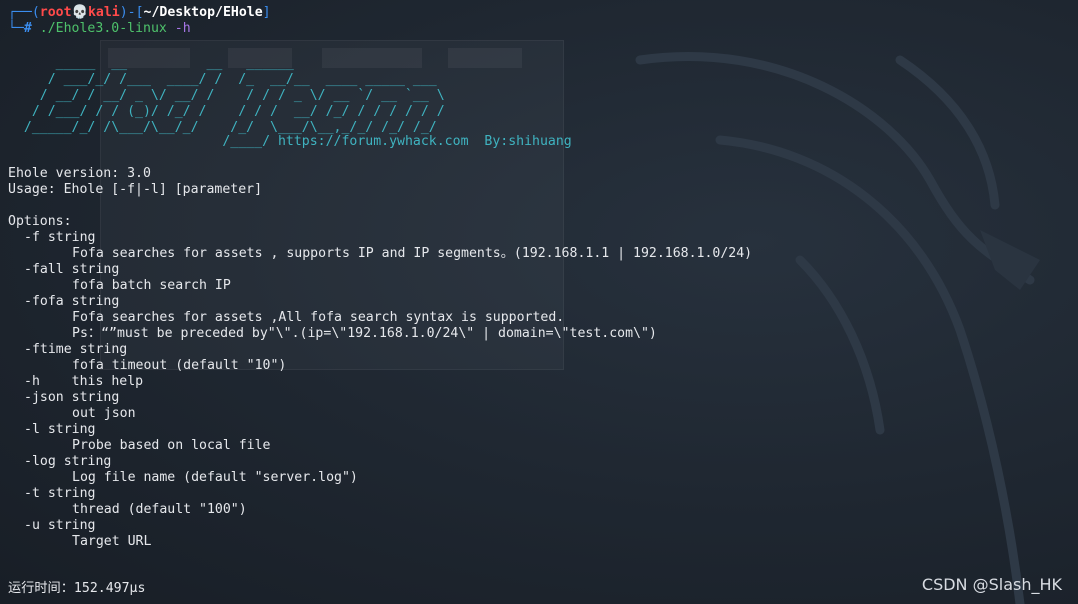 The image size is (1078, 604). What do you see at coordinates (72, 397) in the screenshot?
I see `option-flag: -json string` at bounding box center [72, 397].